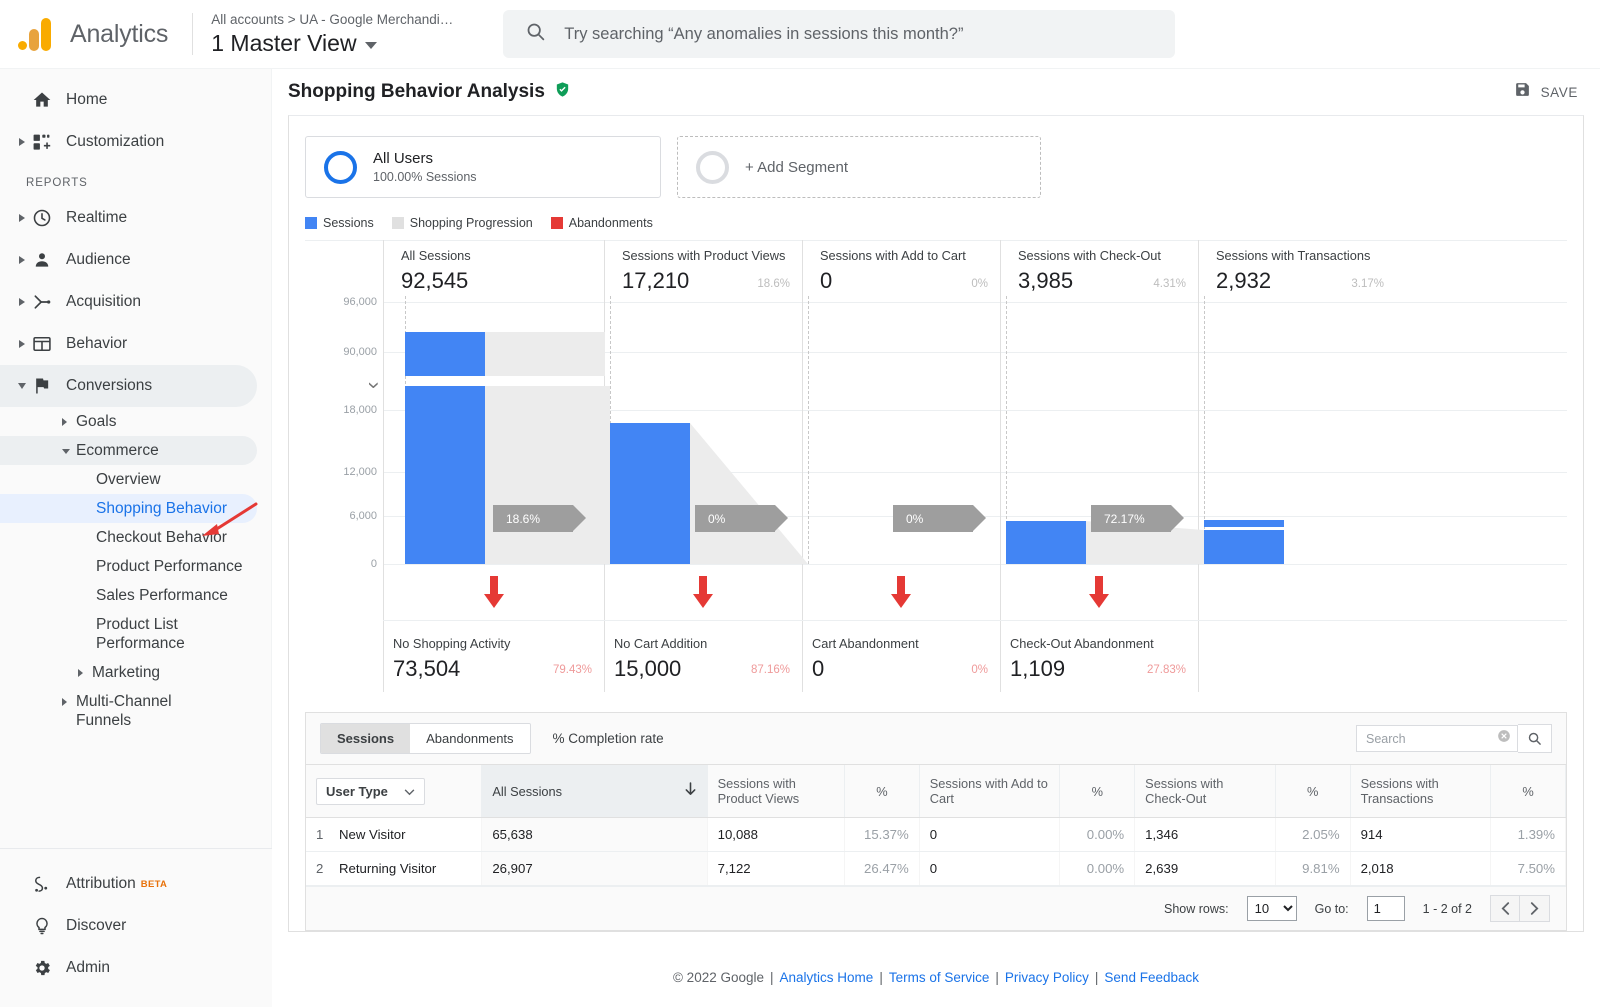 The image size is (1600, 1007). Describe the element at coordinates (394, 834) in the screenshot. I see `cell-dimension: 1 New Visitor` at that location.